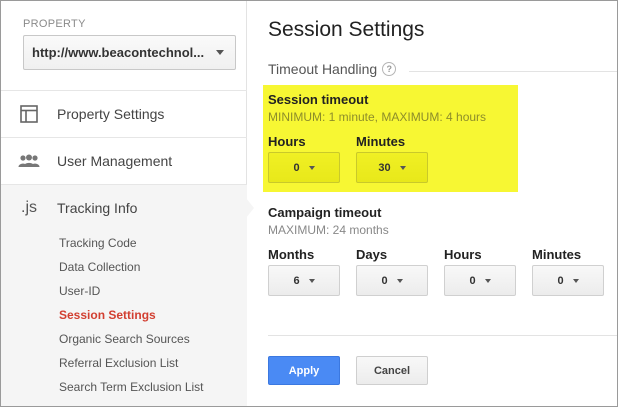 This screenshot has width=618, height=407. Describe the element at coordinates (325, 212) in the screenshot. I see `campaign-timeout-title: Campaign timeout` at that location.